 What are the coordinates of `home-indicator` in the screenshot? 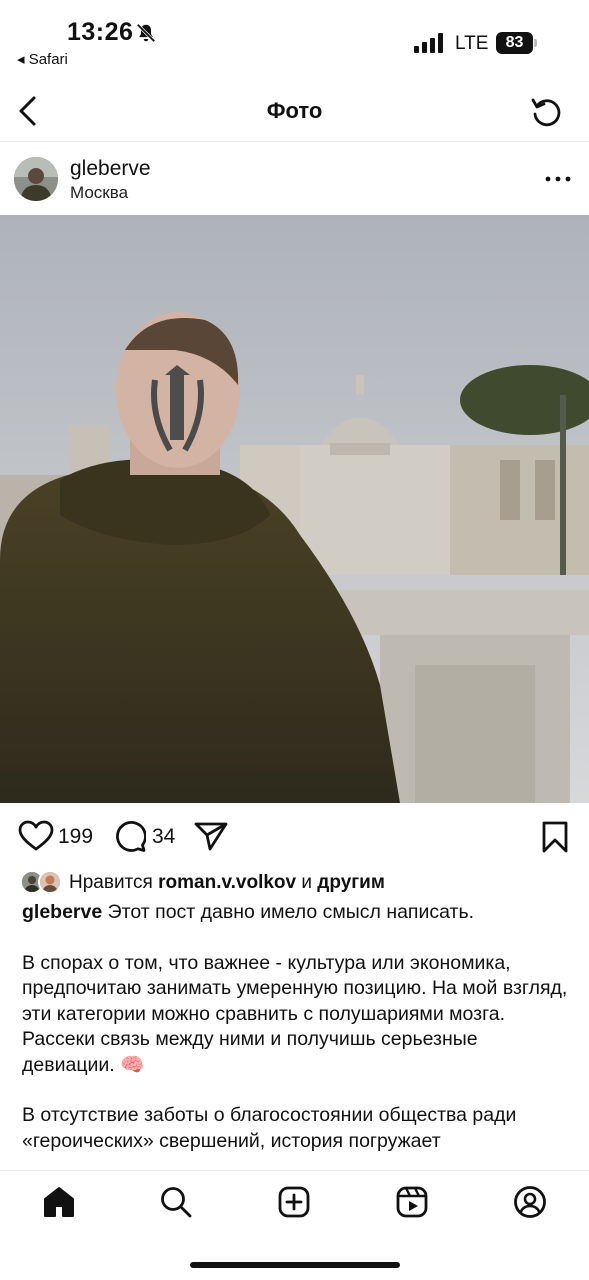 It's located at (295, 1265).